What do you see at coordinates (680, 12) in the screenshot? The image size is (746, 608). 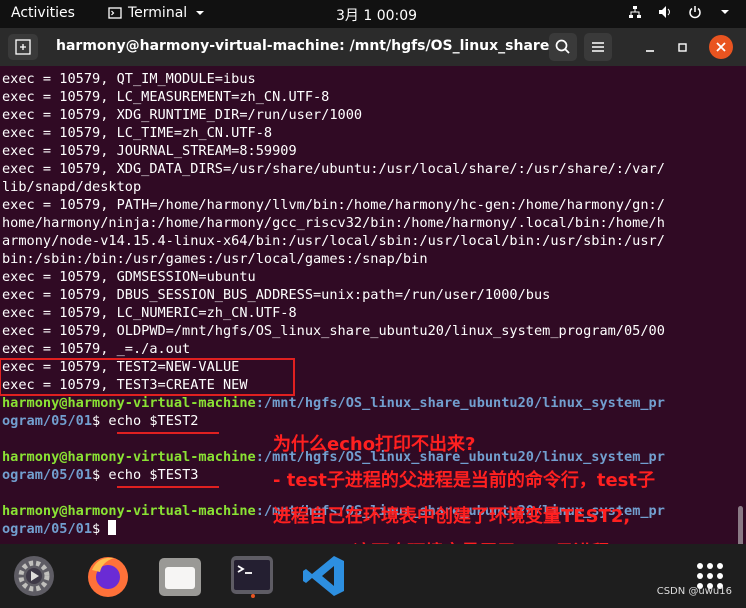 I see `system-tray` at bounding box center [680, 12].